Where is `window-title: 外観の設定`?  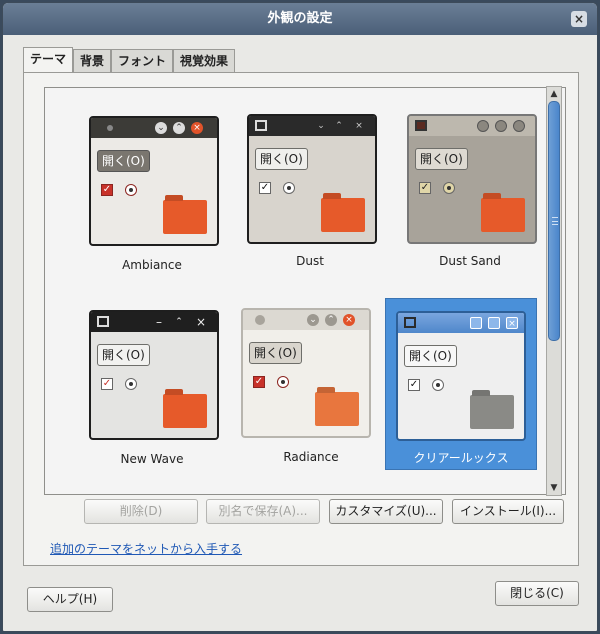 window-title: 外観の設定 is located at coordinates (300, 18).